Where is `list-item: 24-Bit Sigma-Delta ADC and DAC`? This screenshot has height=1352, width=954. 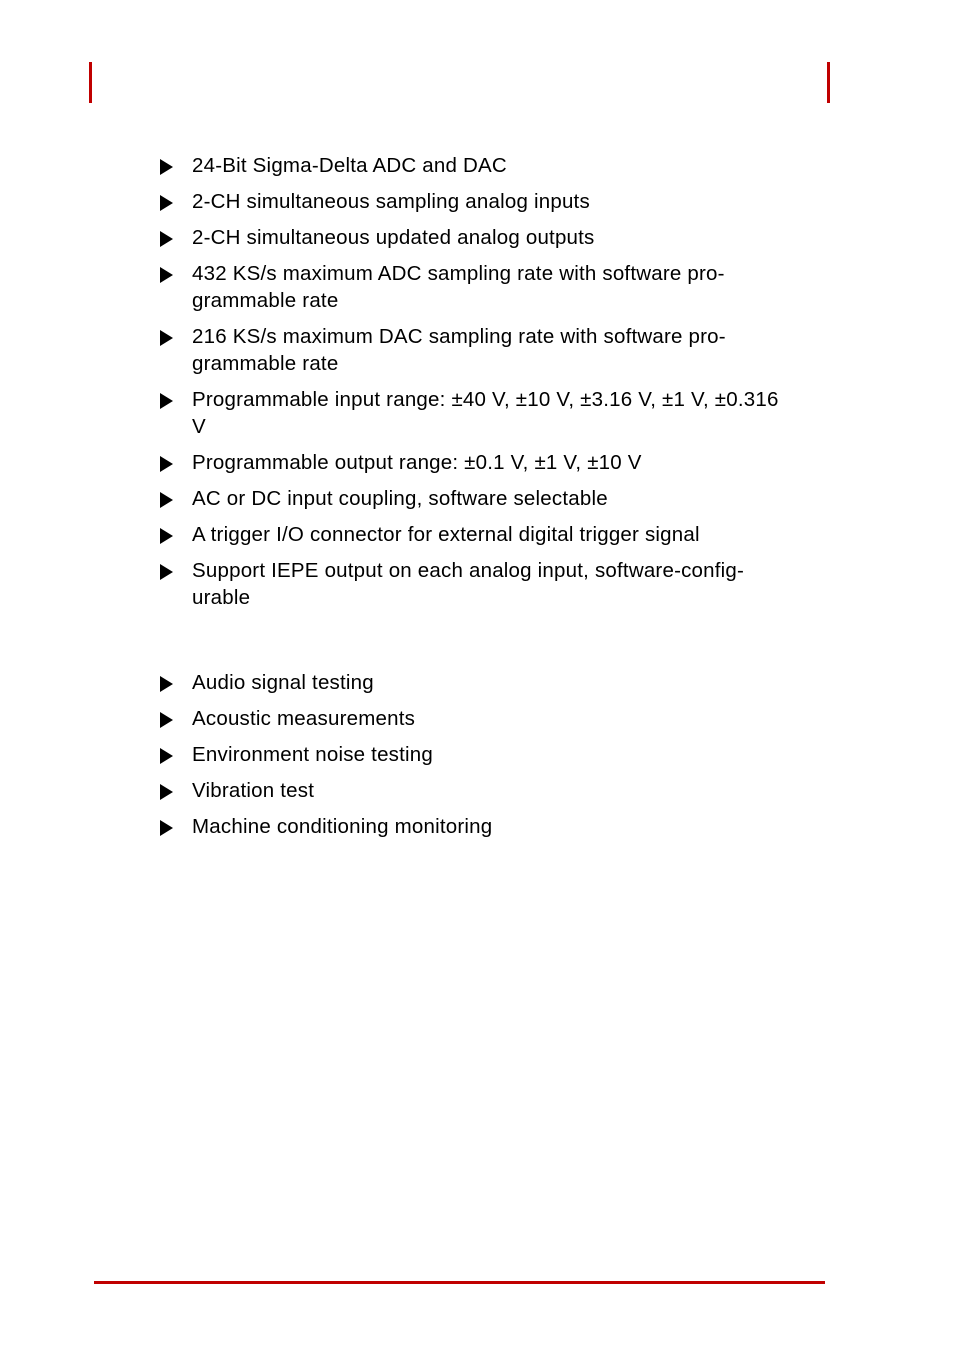
list-item: 24-Bit Sigma-Delta ADC and DAC is located at coordinates (469, 165).